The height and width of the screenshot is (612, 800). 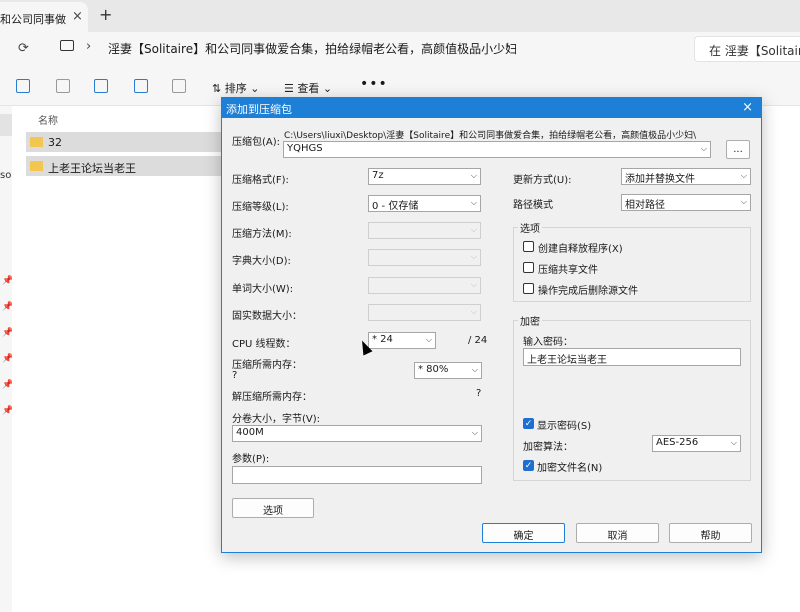 What do you see at coordinates (357, 433) in the screenshot?
I see `split-select: 400M ⌵` at bounding box center [357, 433].